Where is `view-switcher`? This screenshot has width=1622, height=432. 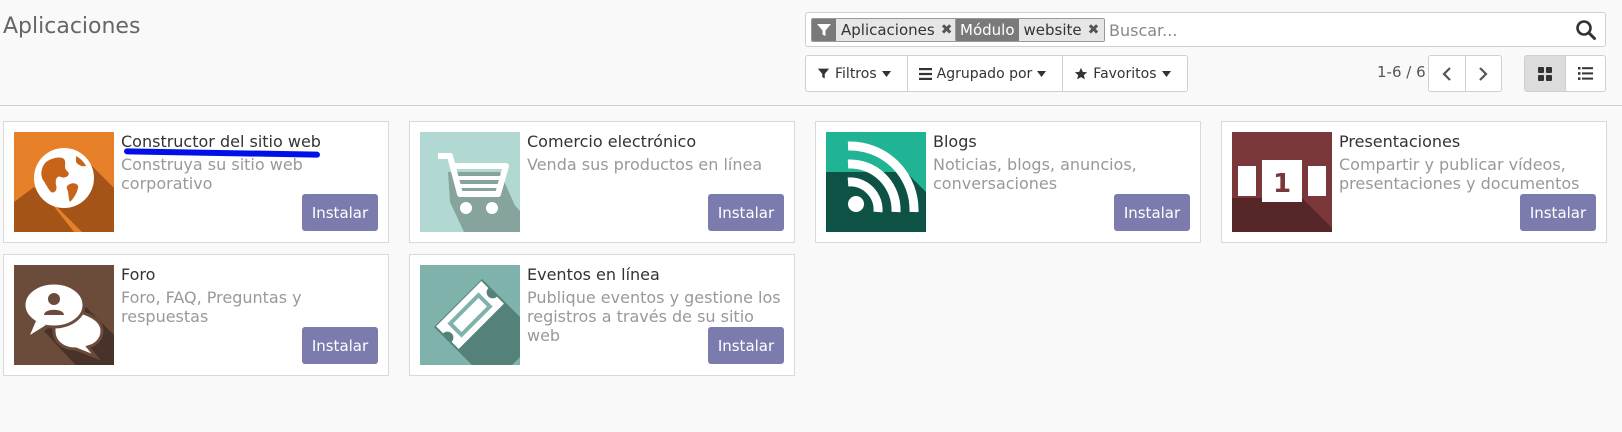 view-switcher is located at coordinates (1565, 73).